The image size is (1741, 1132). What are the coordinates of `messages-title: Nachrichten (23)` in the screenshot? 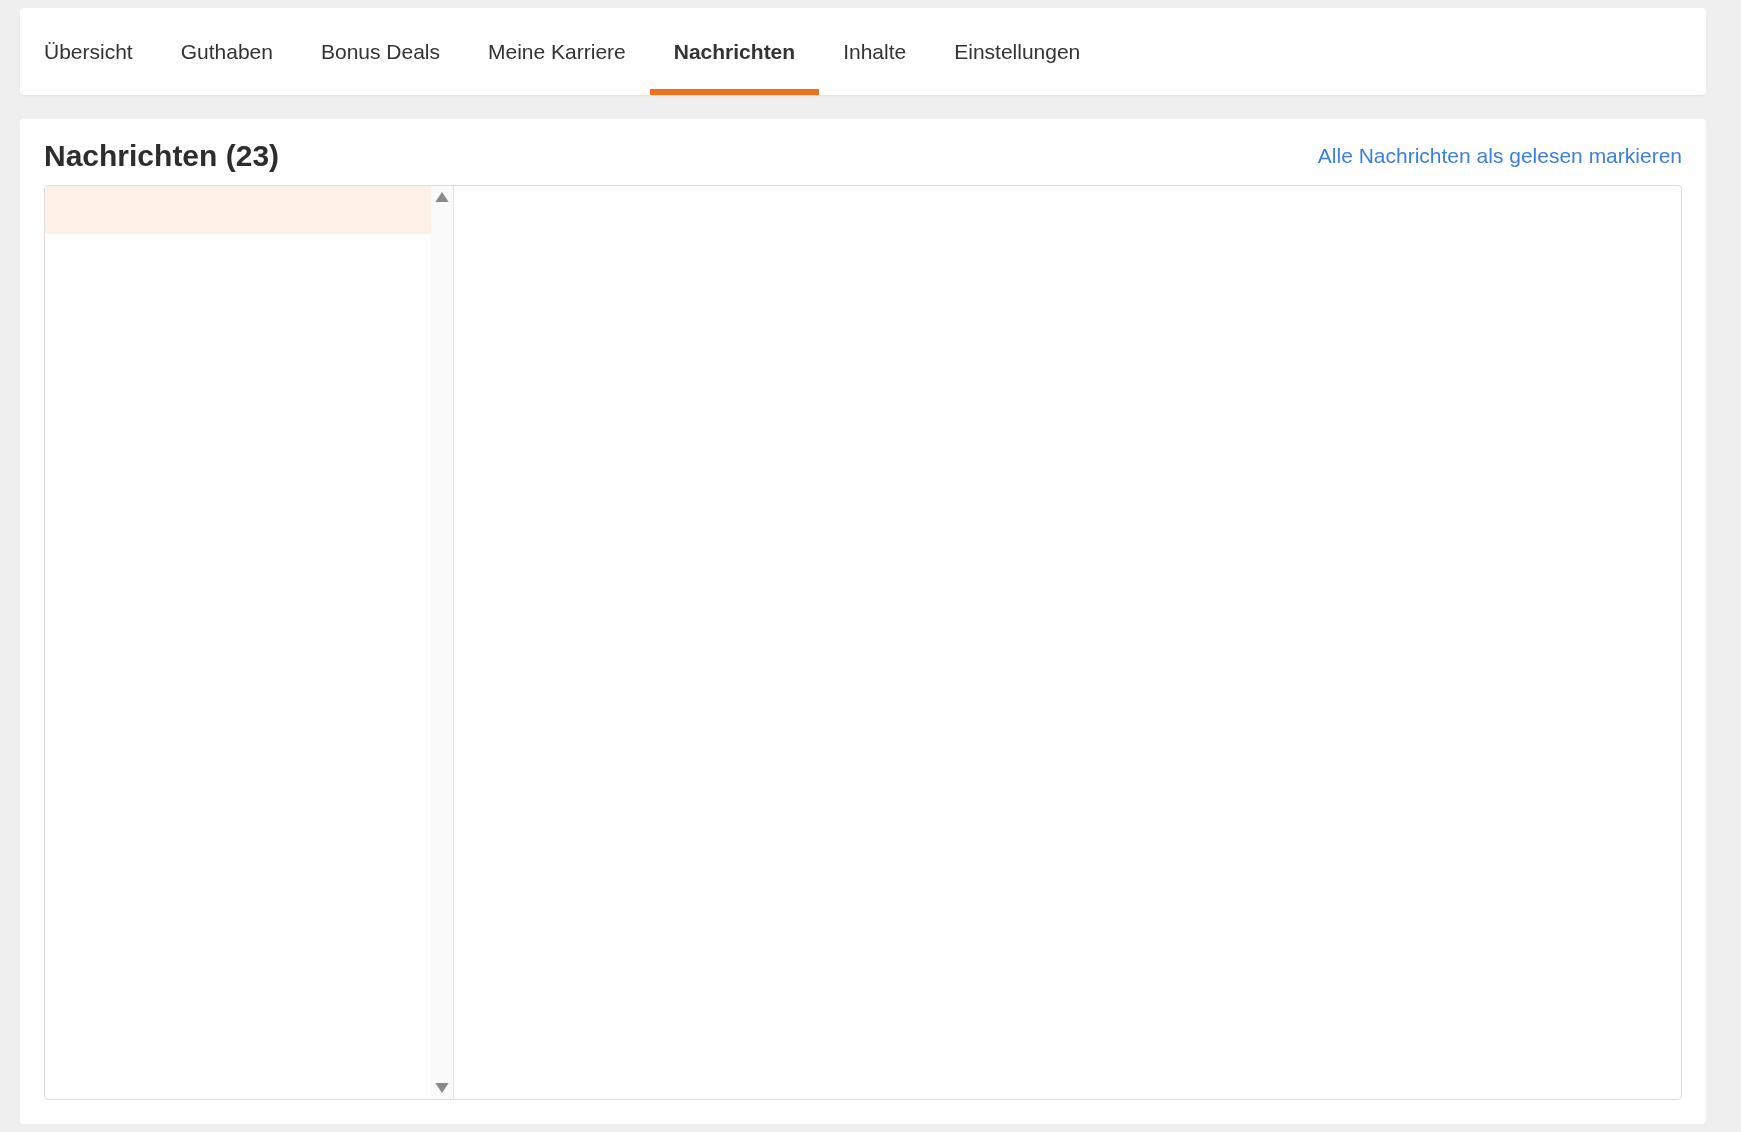 It's located at (162, 156).